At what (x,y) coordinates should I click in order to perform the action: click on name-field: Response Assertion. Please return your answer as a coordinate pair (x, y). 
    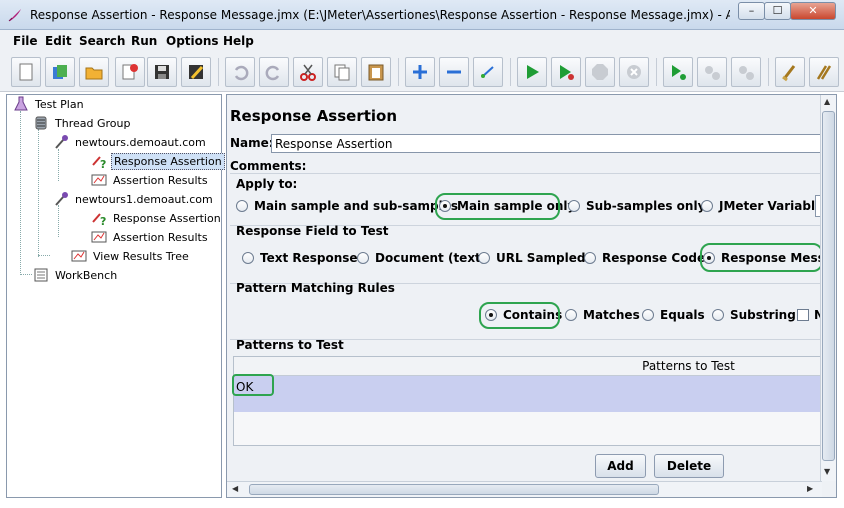
    Looking at the image, I should click on (546, 143).